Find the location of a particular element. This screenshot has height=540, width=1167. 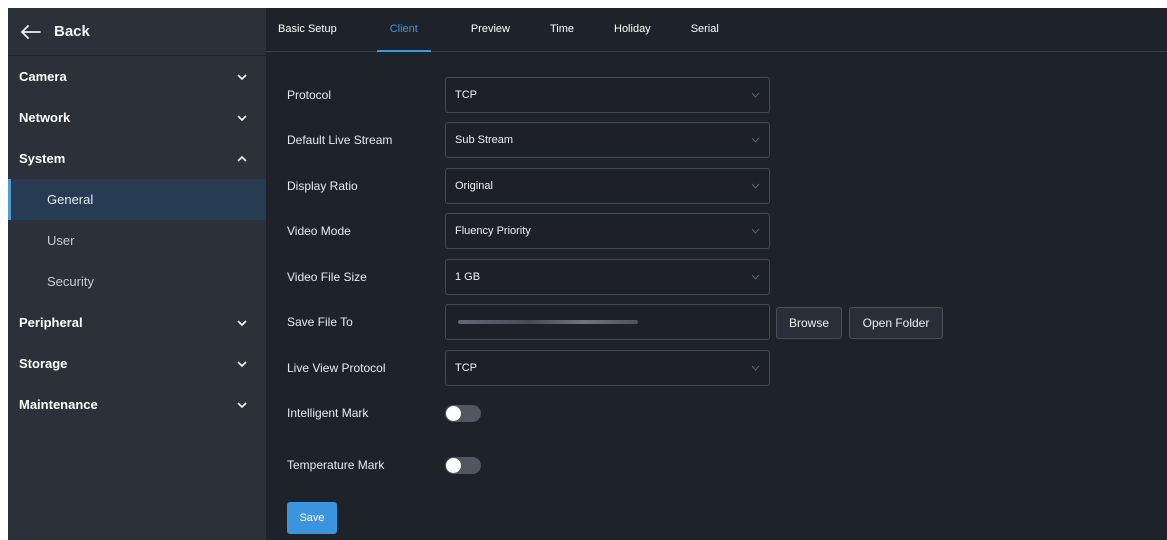

intelligent-mark-row: Intelligent Mark is located at coordinates (384, 413).